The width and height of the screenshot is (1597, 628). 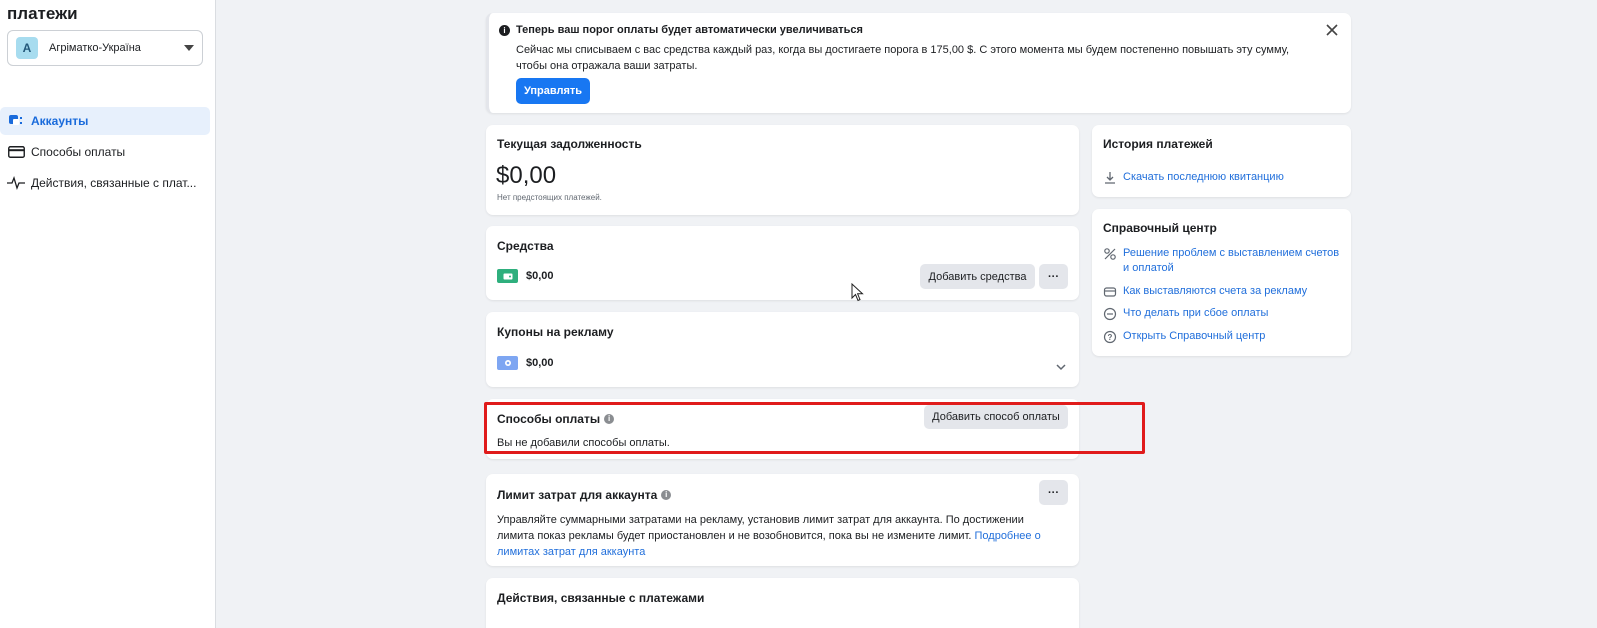 I want to click on history-title: История платежей, so click(x=1158, y=144).